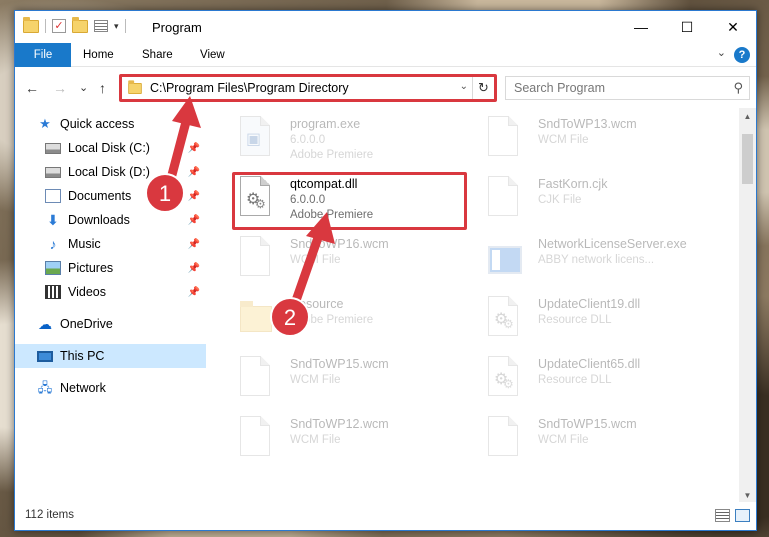 Image resolution: width=769 pixels, height=537 pixels. What do you see at coordinates (83, 388) in the screenshot?
I see `sidebar-item-label: Network` at bounding box center [83, 388].